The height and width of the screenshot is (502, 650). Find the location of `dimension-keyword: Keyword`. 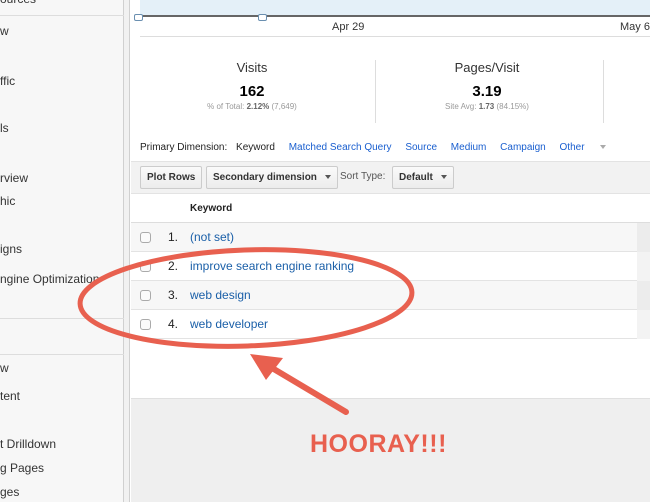

dimension-keyword: Keyword is located at coordinates (255, 147).